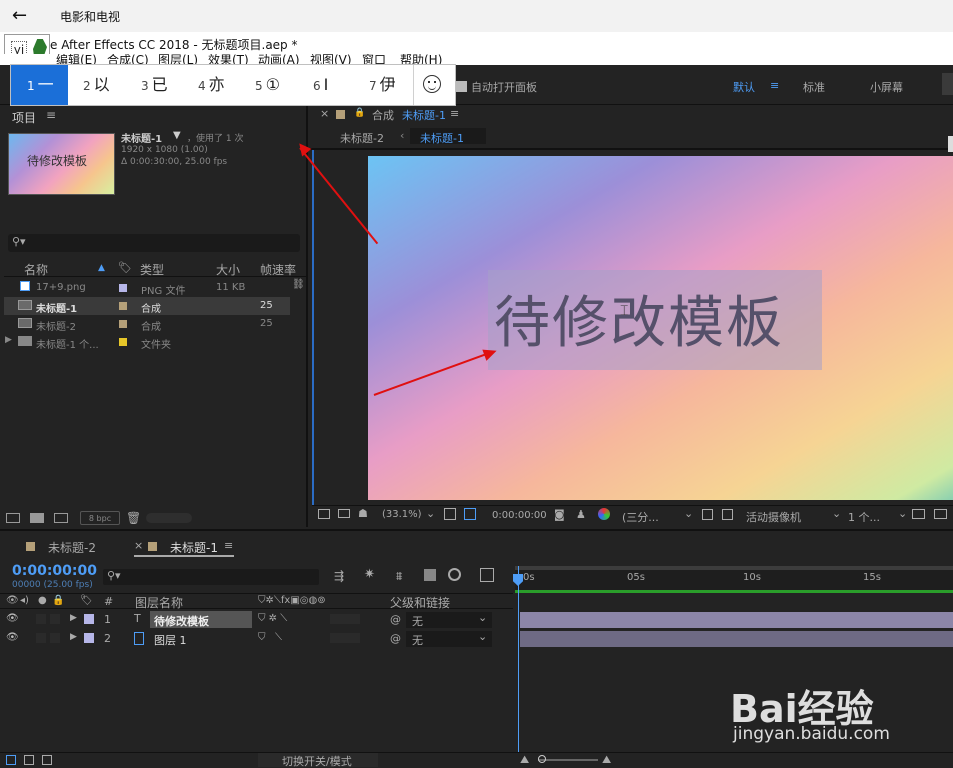 The width and height of the screenshot is (953, 768). I want to click on layer-switches-icon, so click(11, 760).